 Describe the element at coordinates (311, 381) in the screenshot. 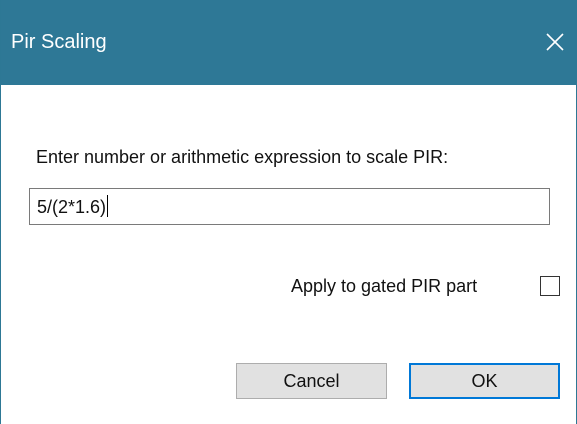

I see `cancel-button: Cancel` at that location.